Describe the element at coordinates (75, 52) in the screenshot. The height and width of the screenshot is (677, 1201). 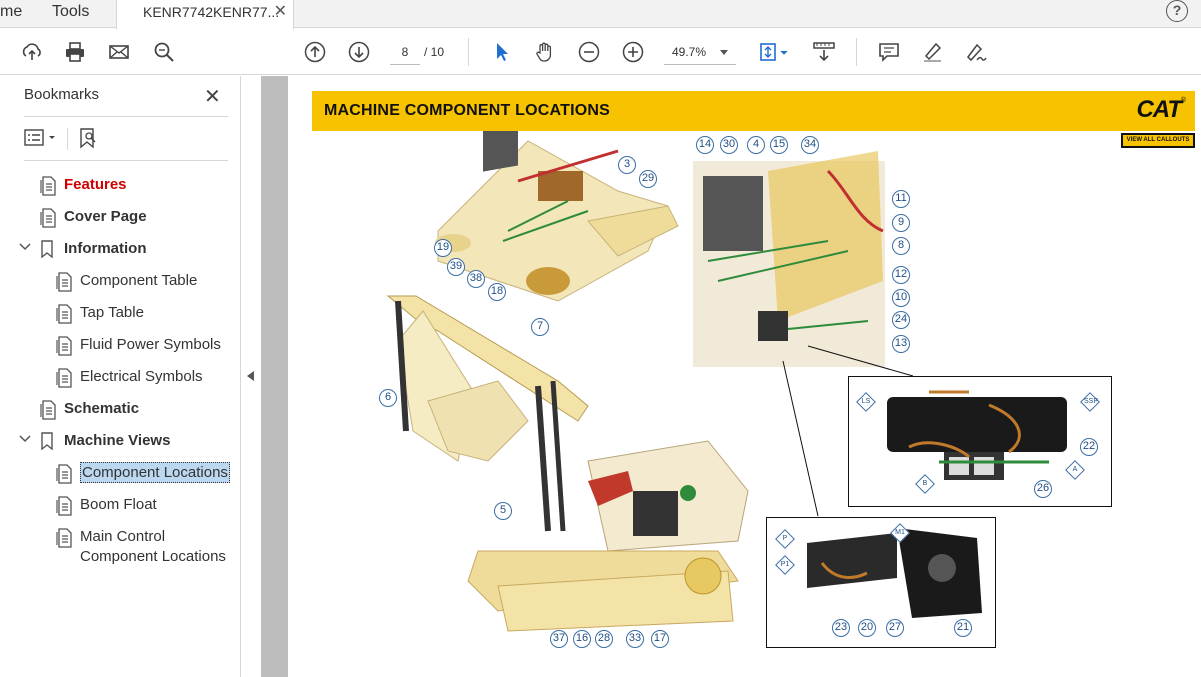
I see `print-icon` at that location.